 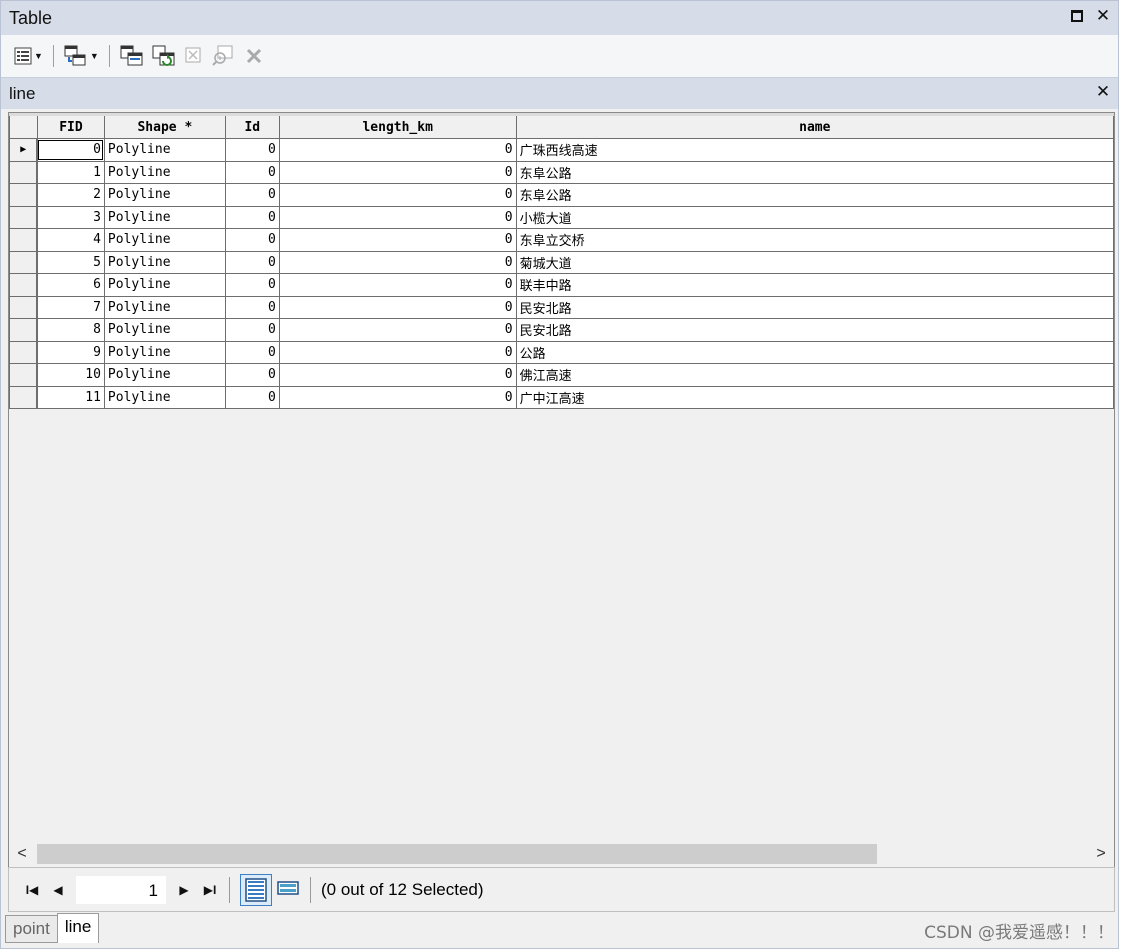 I want to click on cell-name: 小榄大道, so click(x=814, y=217).